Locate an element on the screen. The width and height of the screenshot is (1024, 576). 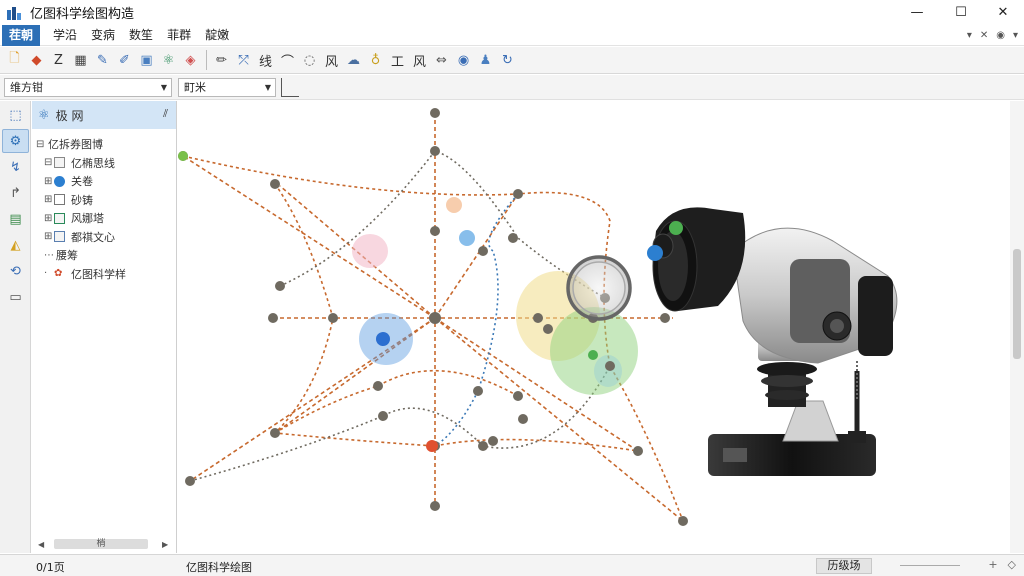
mdi-help-icon: ◉ is located at coordinates (1000, 35).